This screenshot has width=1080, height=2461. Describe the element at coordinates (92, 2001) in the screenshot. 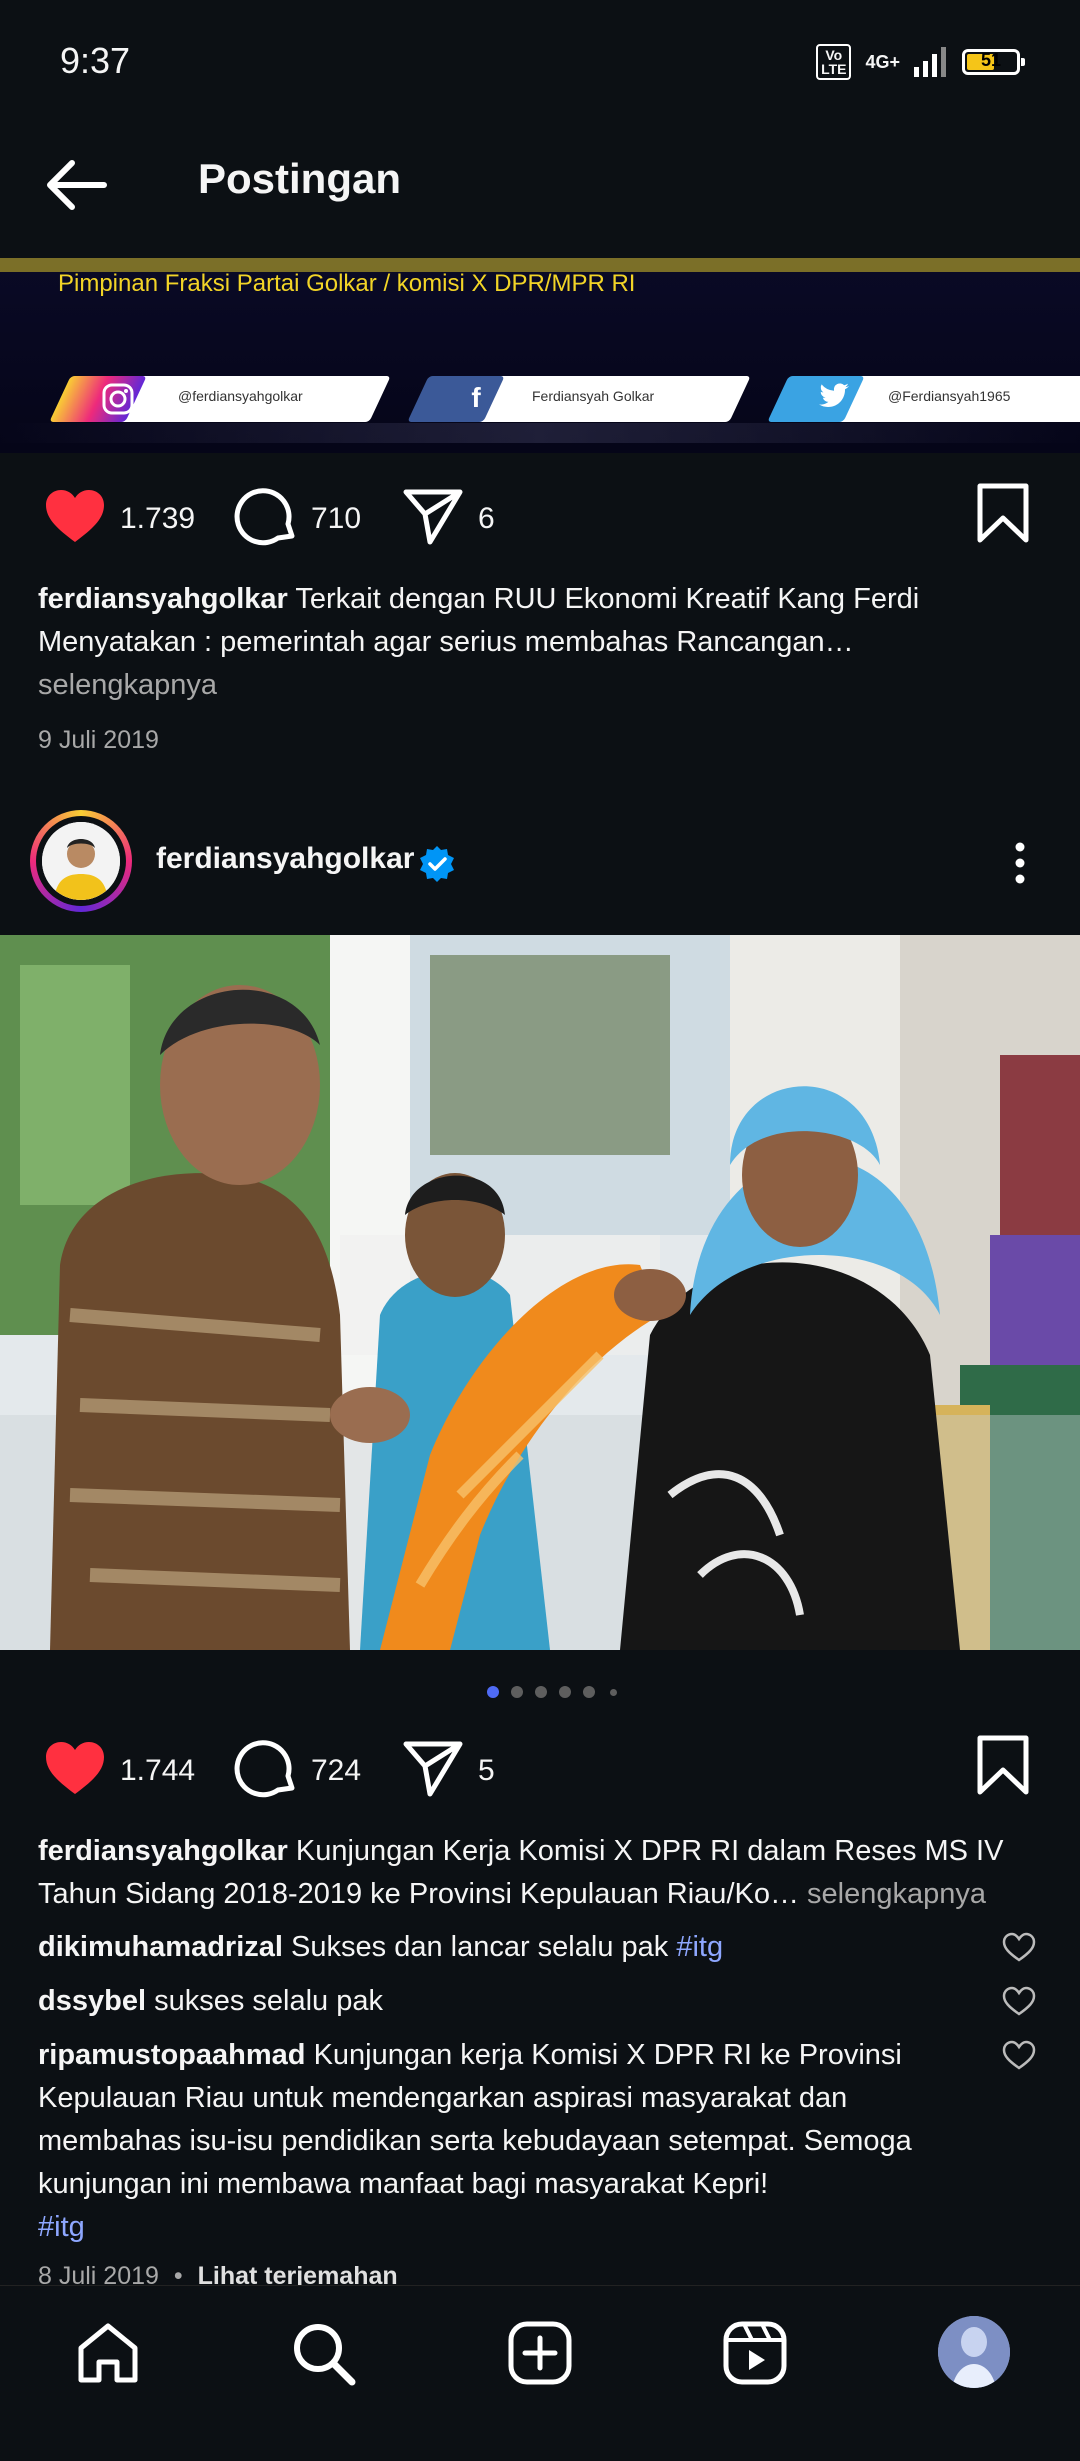

I see `comment-username: dssybel` at that location.